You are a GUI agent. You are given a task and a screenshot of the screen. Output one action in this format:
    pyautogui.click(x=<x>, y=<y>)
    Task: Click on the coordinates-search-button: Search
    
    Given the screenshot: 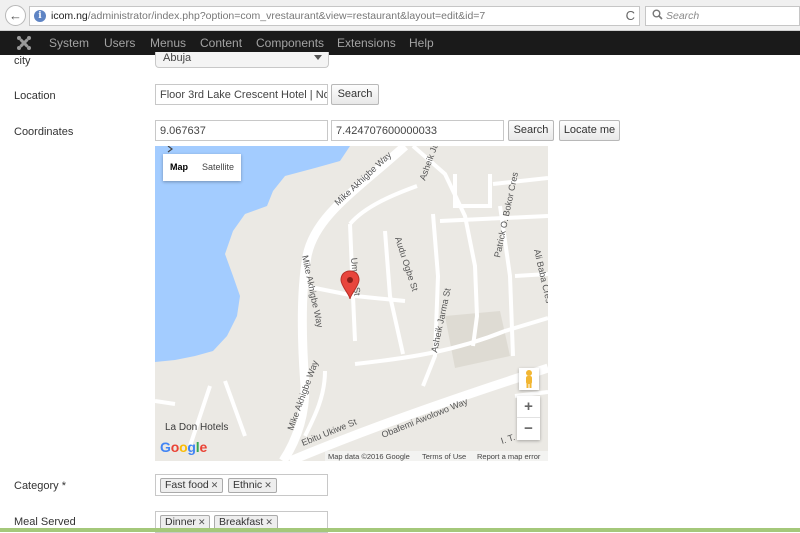 What is the action you would take?
    pyautogui.click(x=531, y=130)
    